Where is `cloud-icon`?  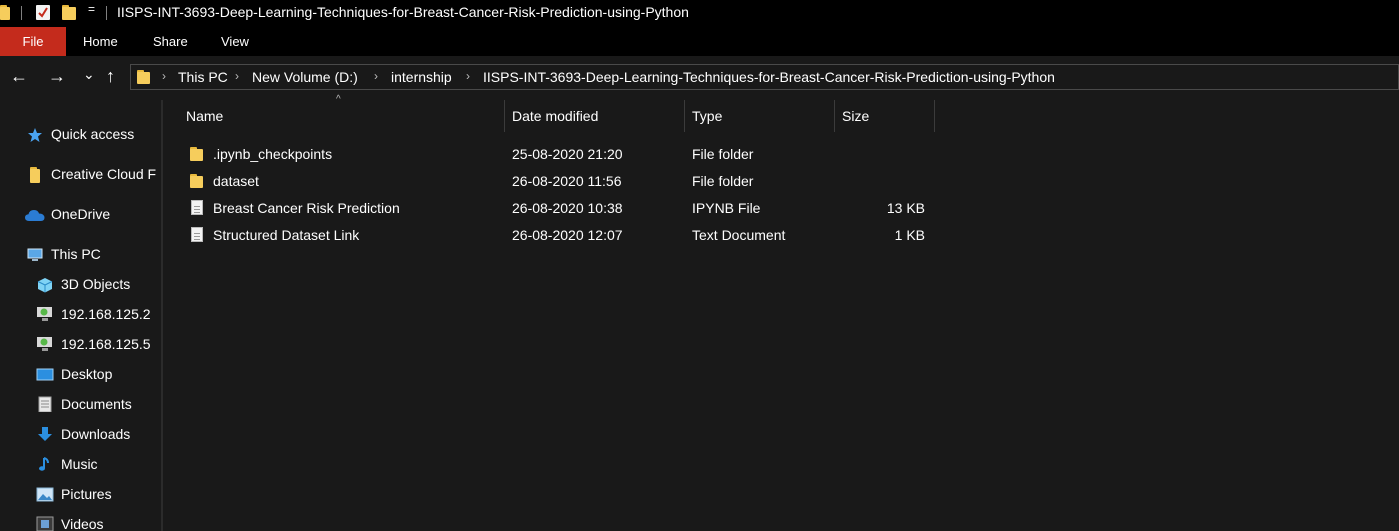 cloud-icon is located at coordinates (35, 215).